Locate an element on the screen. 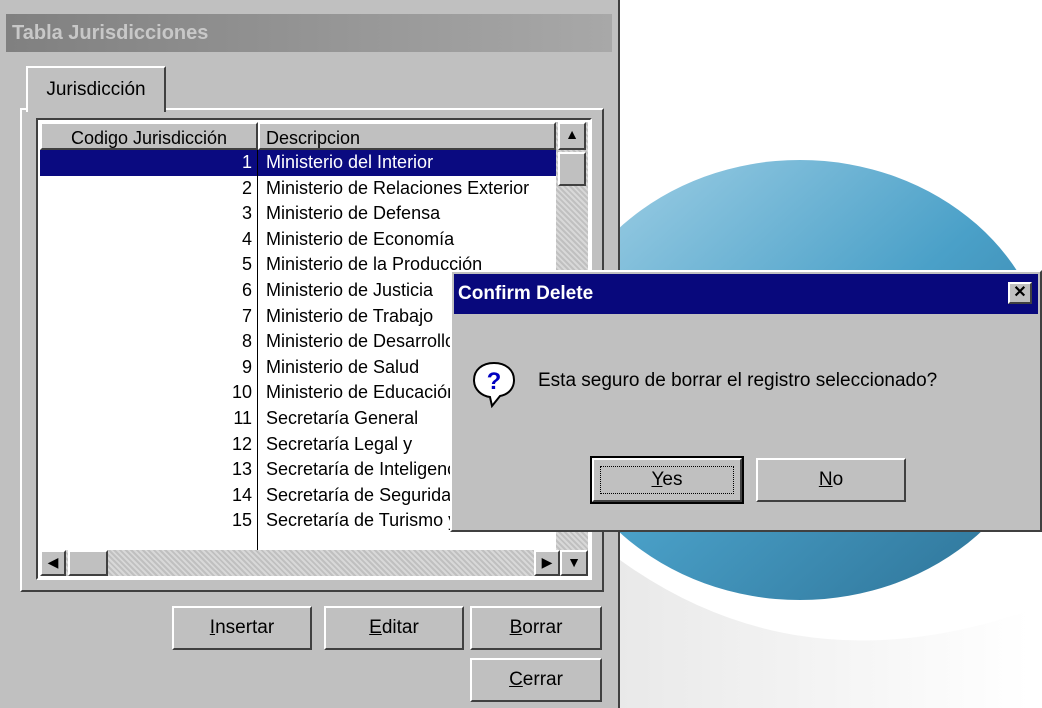 The width and height of the screenshot is (1042, 708). horizontal-scrollbar: ◀ ▶ ▼ is located at coordinates (314, 563).